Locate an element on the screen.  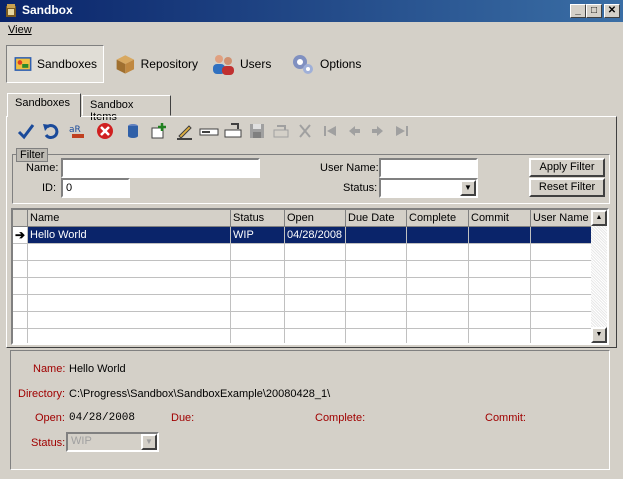
cell-complete is located at coordinates (438, 235).